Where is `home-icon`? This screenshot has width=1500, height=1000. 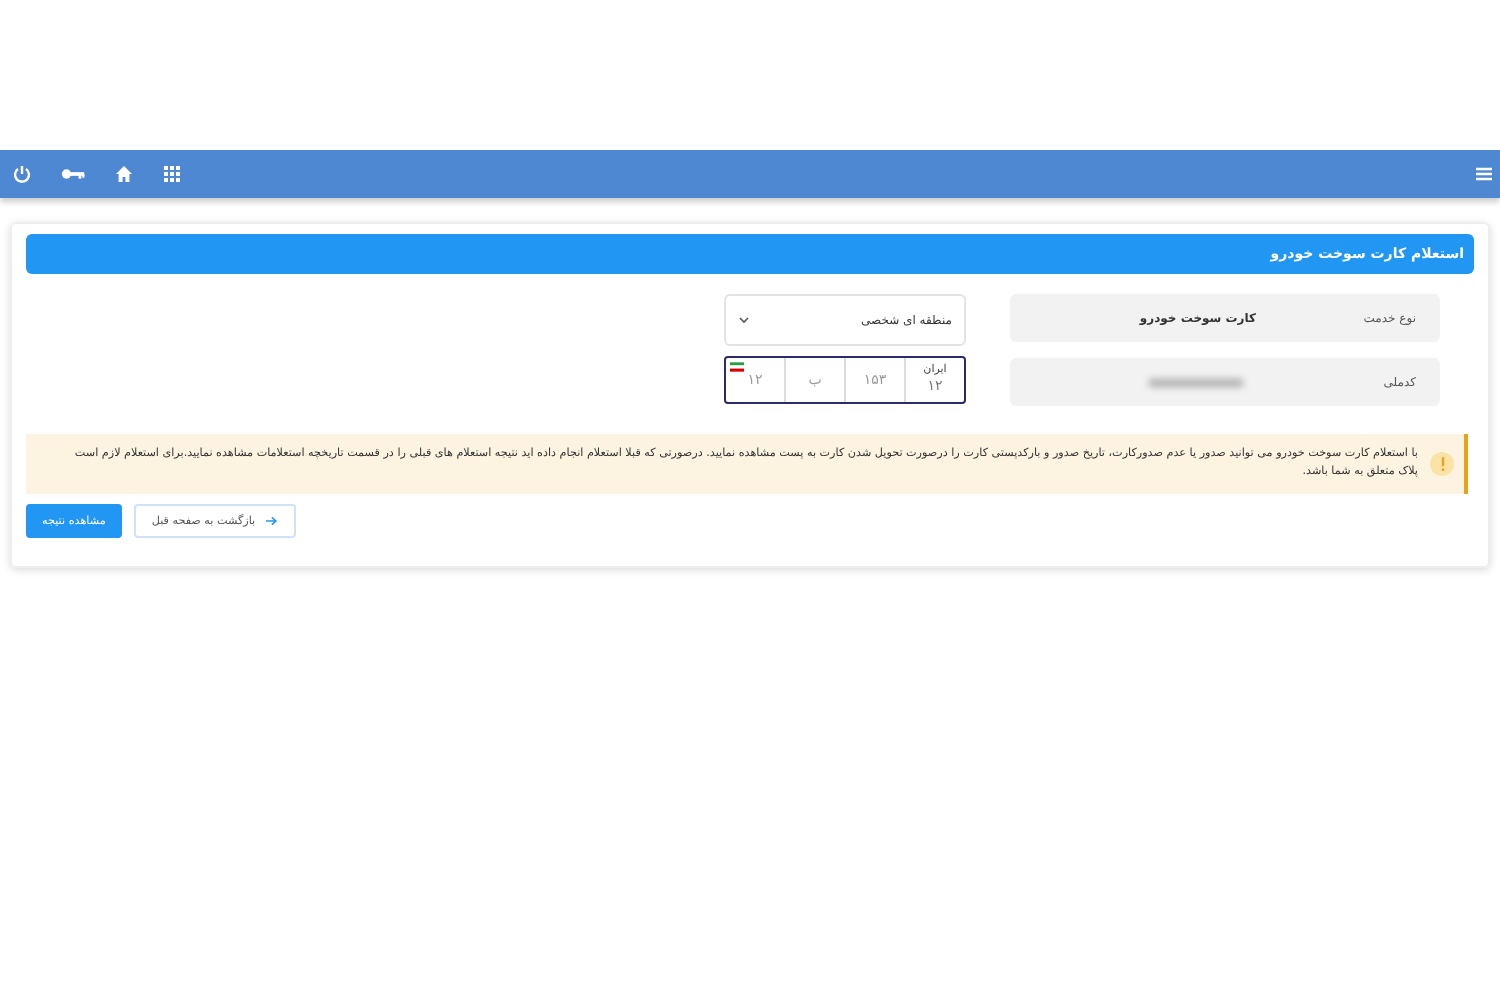
home-icon is located at coordinates (124, 174).